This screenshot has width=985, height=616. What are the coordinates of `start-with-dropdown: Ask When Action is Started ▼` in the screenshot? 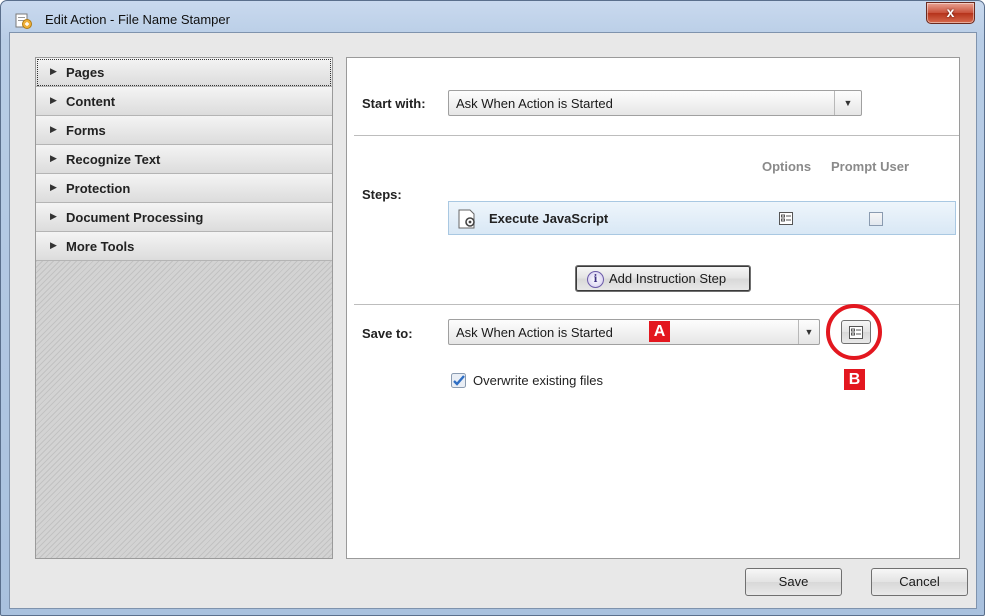 It's located at (655, 103).